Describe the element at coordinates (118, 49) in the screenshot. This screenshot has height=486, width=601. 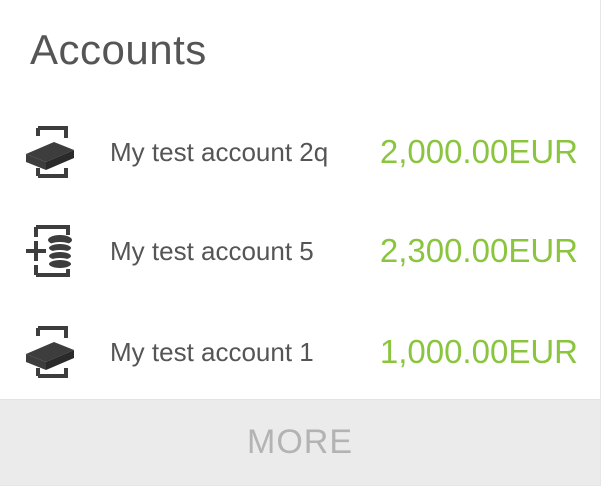
I see `page-title: Accounts` at that location.